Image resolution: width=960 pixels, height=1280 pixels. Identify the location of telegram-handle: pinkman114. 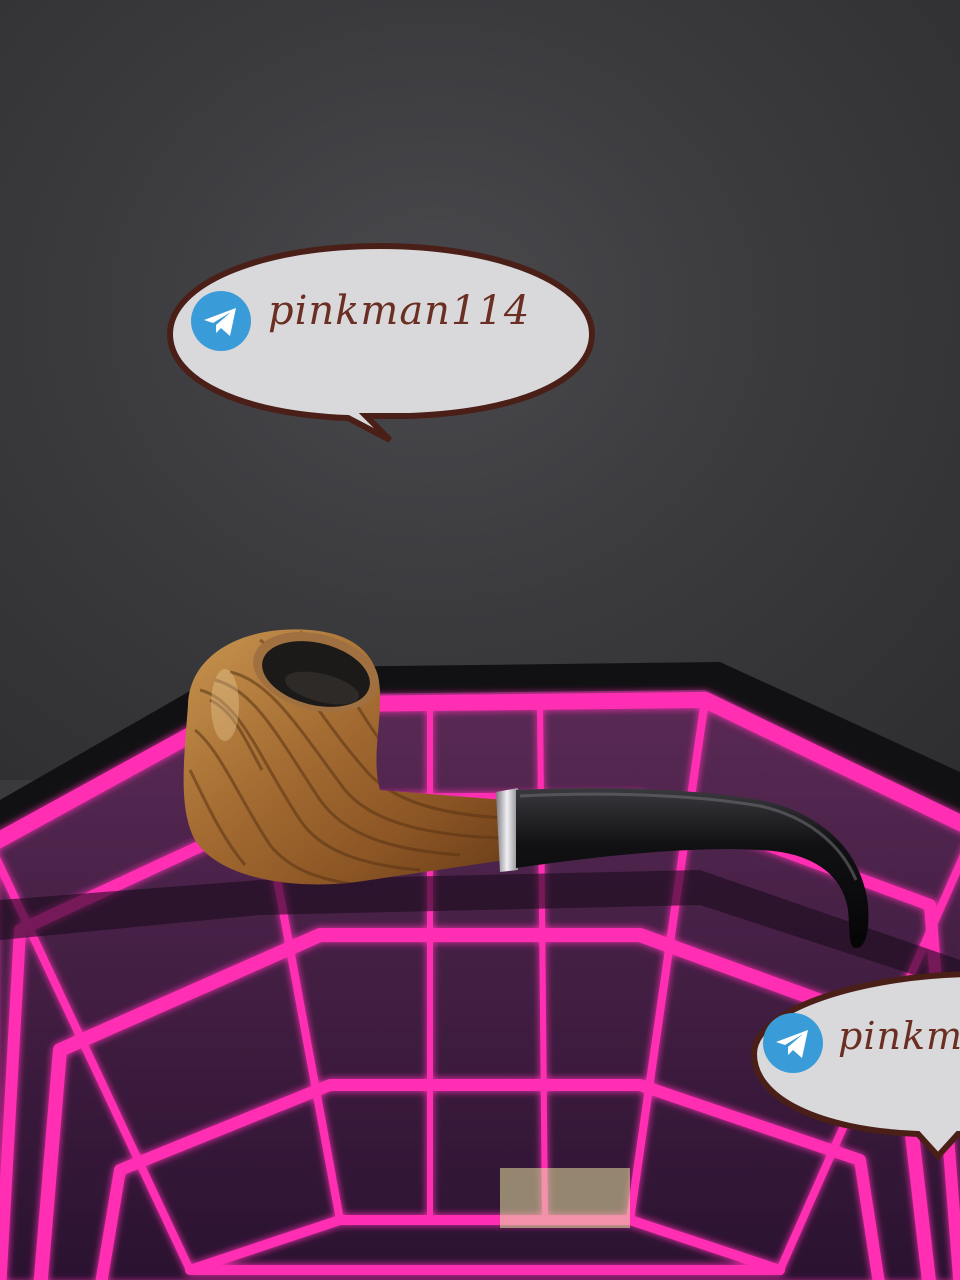
(399, 311).